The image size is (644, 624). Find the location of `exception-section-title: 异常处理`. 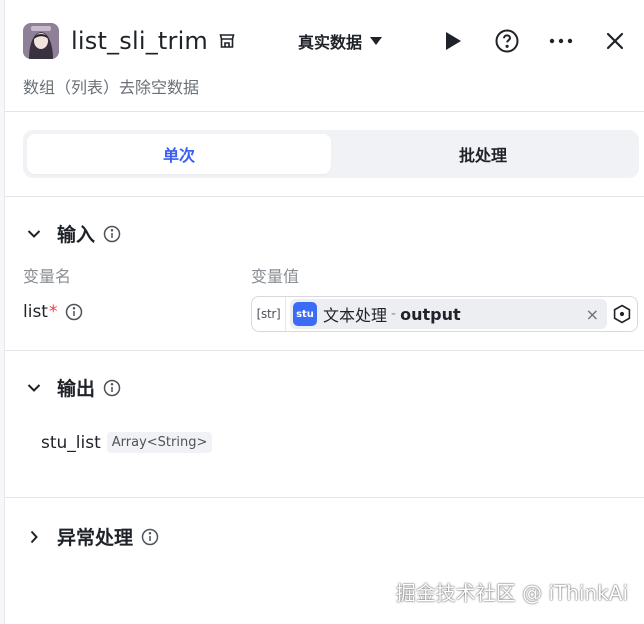

exception-section-title: 异常处理 is located at coordinates (95, 538).